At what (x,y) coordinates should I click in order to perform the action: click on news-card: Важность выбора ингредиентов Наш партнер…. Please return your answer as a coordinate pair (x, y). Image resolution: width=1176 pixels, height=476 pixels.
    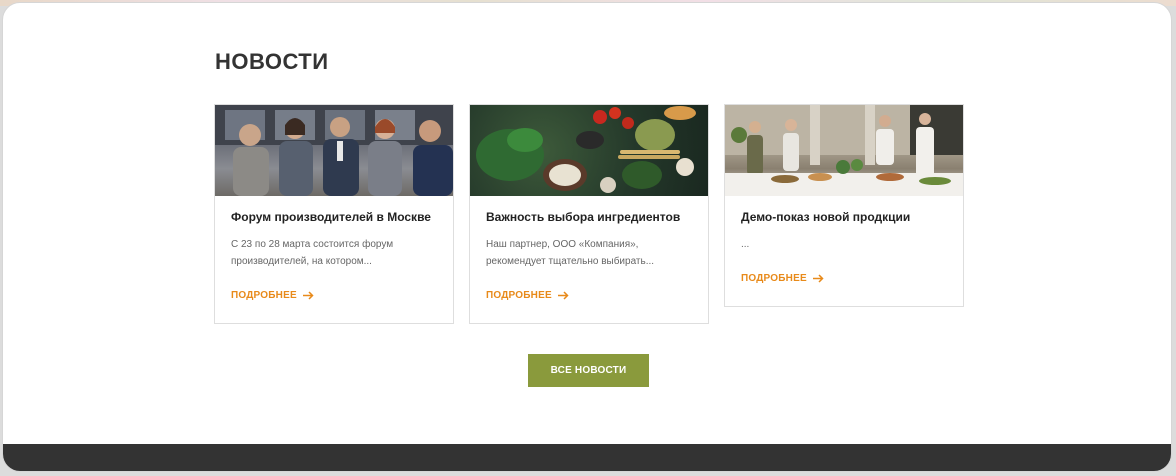
    Looking at the image, I should click on (589, 214).